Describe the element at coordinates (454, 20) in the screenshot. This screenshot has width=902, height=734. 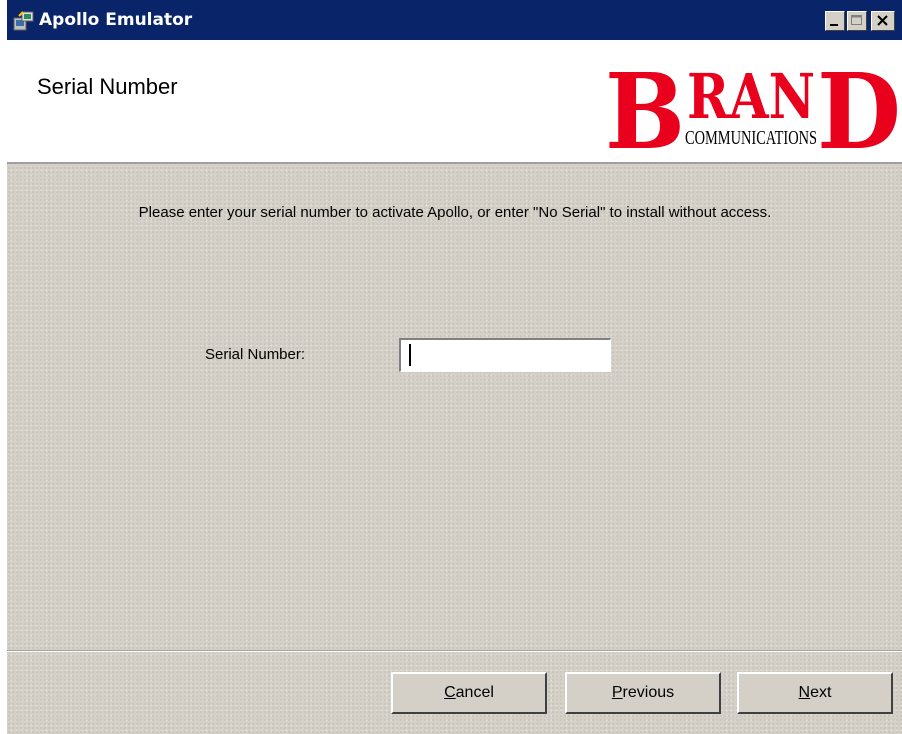
I see `title-bar: Apollo Emulator` at that location.